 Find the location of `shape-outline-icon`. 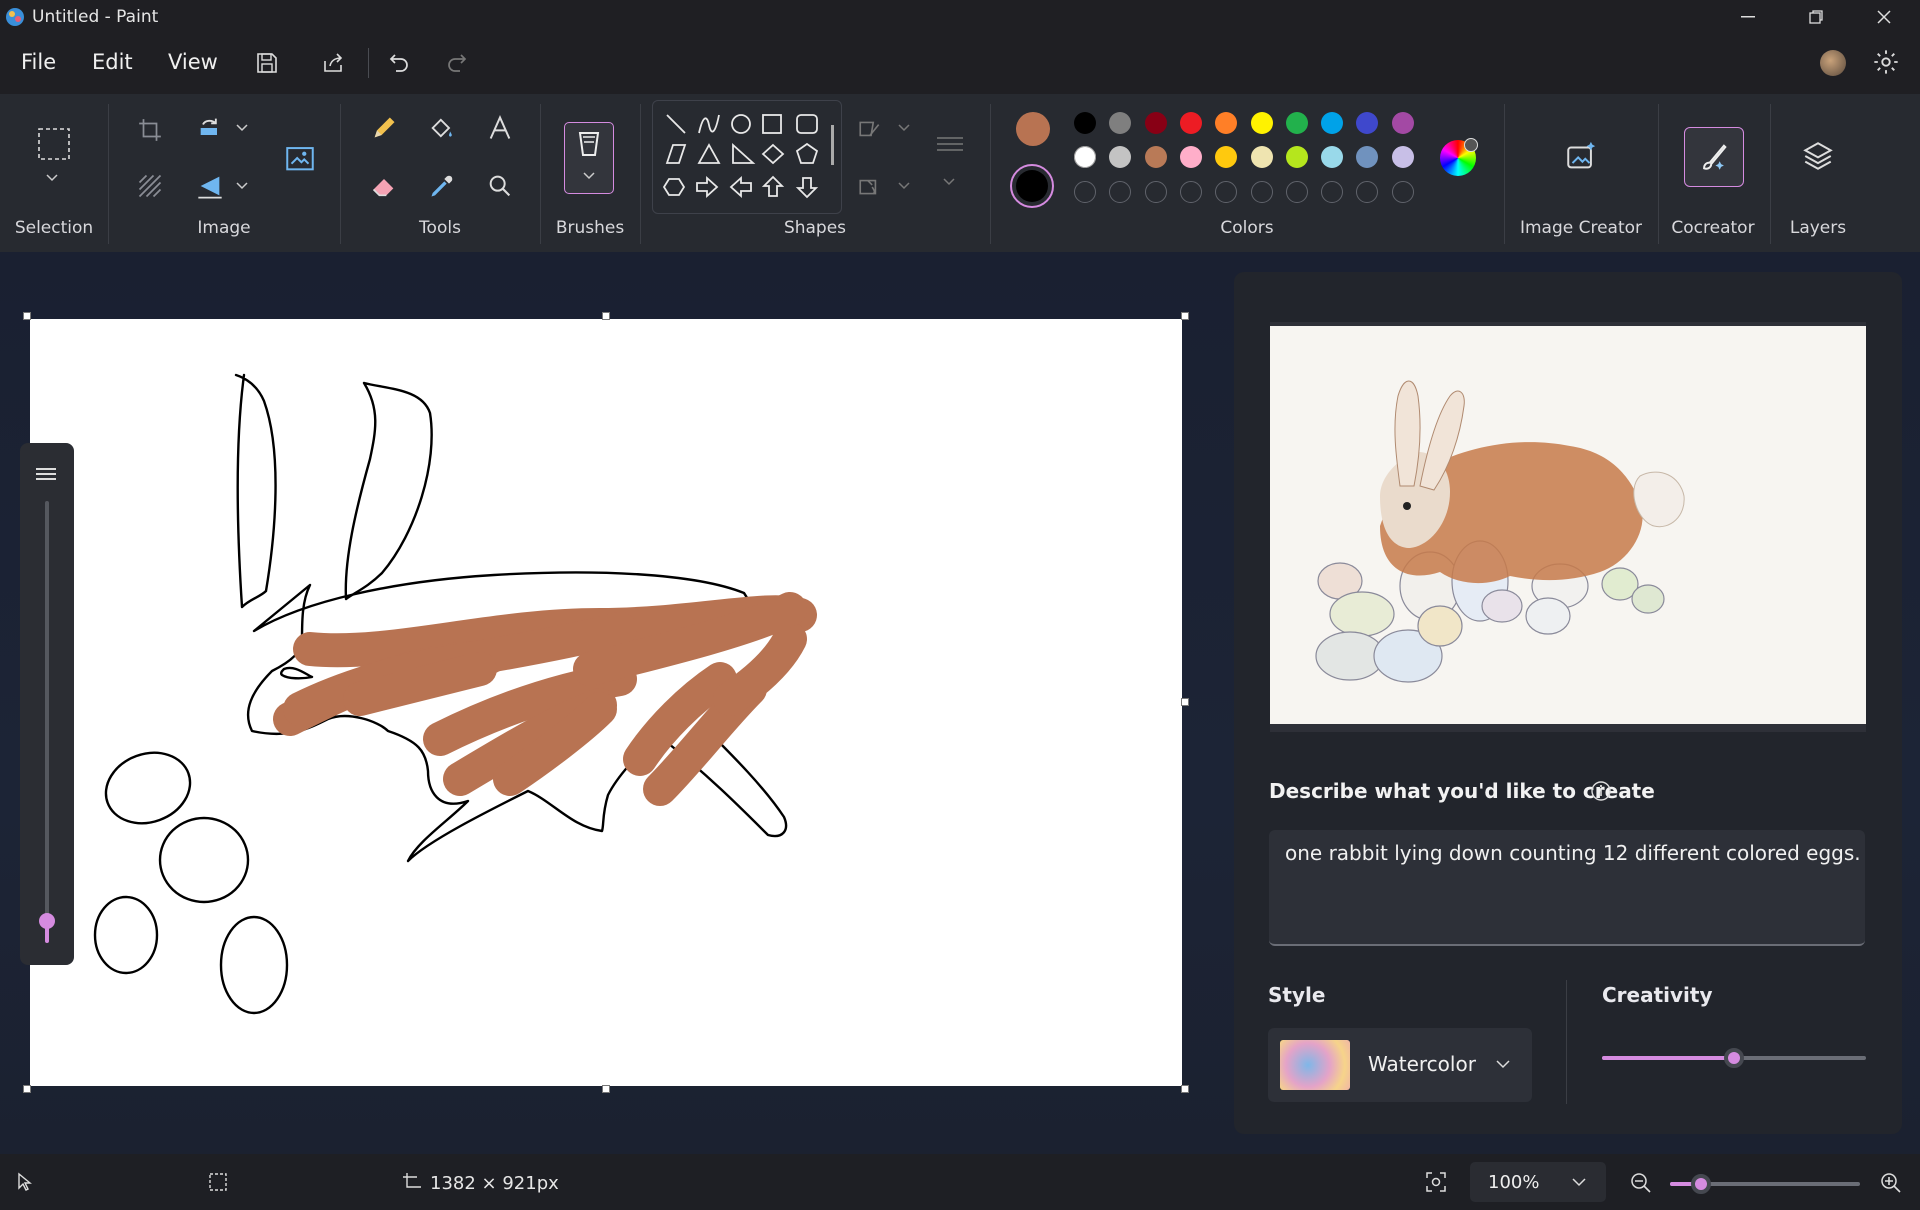

shape-outline-icon is located at coordinates (870, 130).